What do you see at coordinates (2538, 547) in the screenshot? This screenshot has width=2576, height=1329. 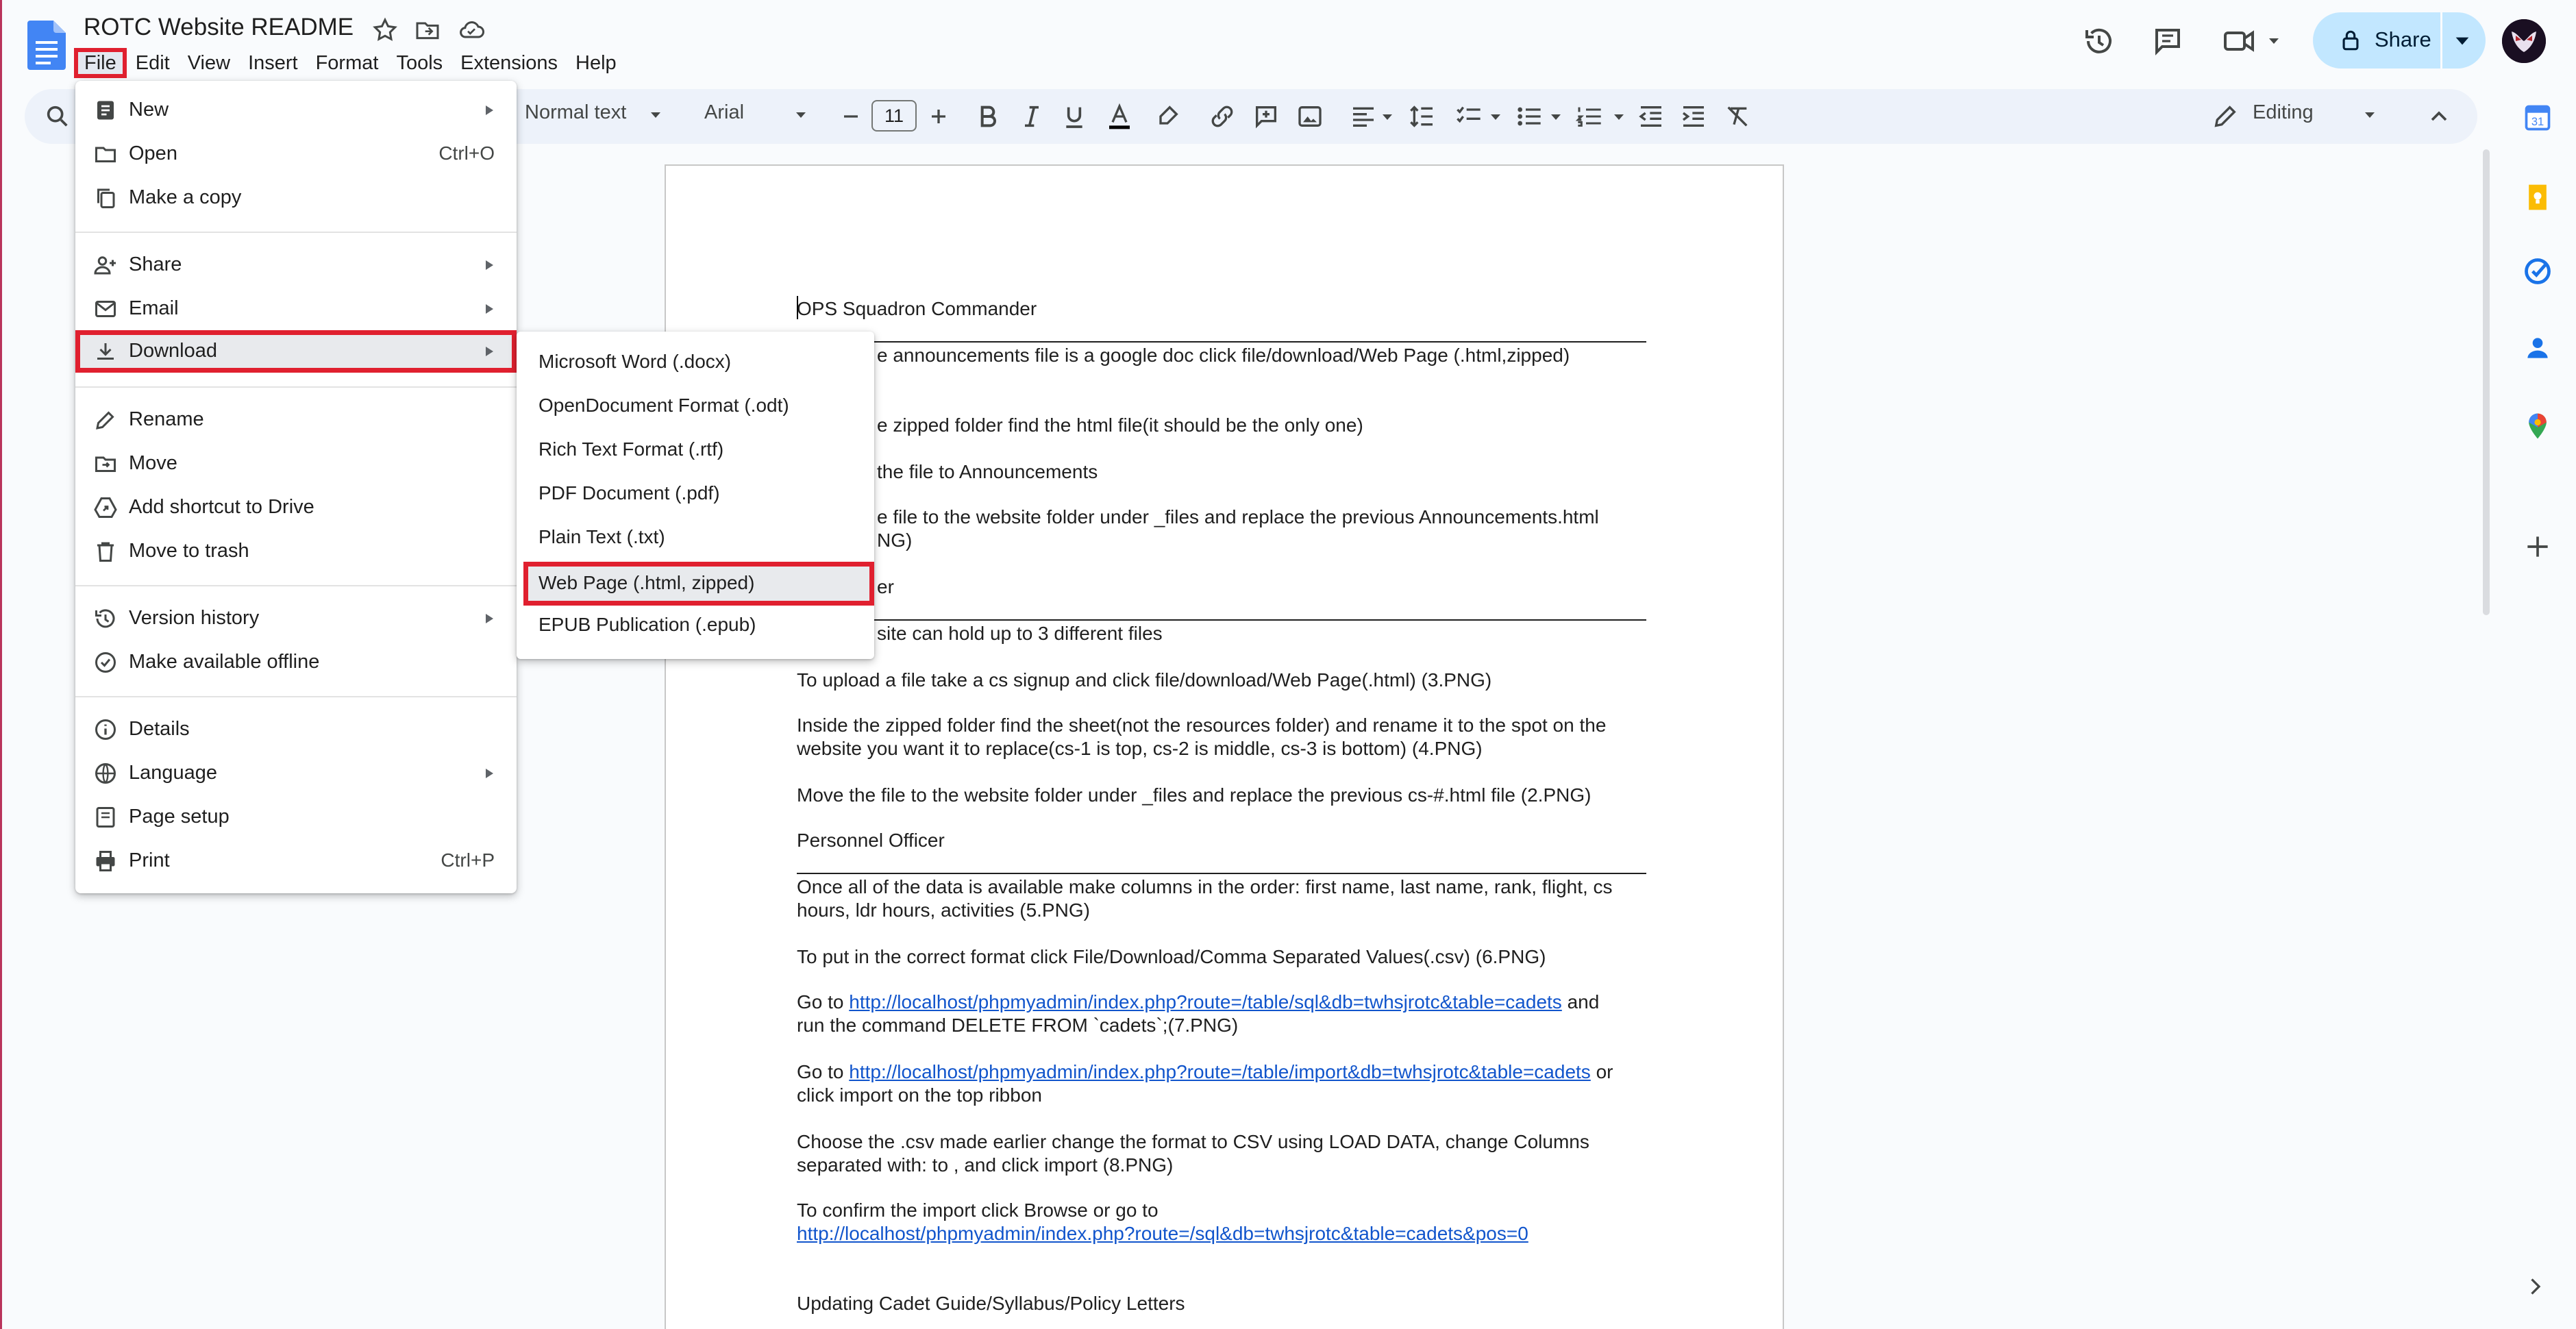 I see `get-addons-plus-icon` at bounding box center [2538, 547].